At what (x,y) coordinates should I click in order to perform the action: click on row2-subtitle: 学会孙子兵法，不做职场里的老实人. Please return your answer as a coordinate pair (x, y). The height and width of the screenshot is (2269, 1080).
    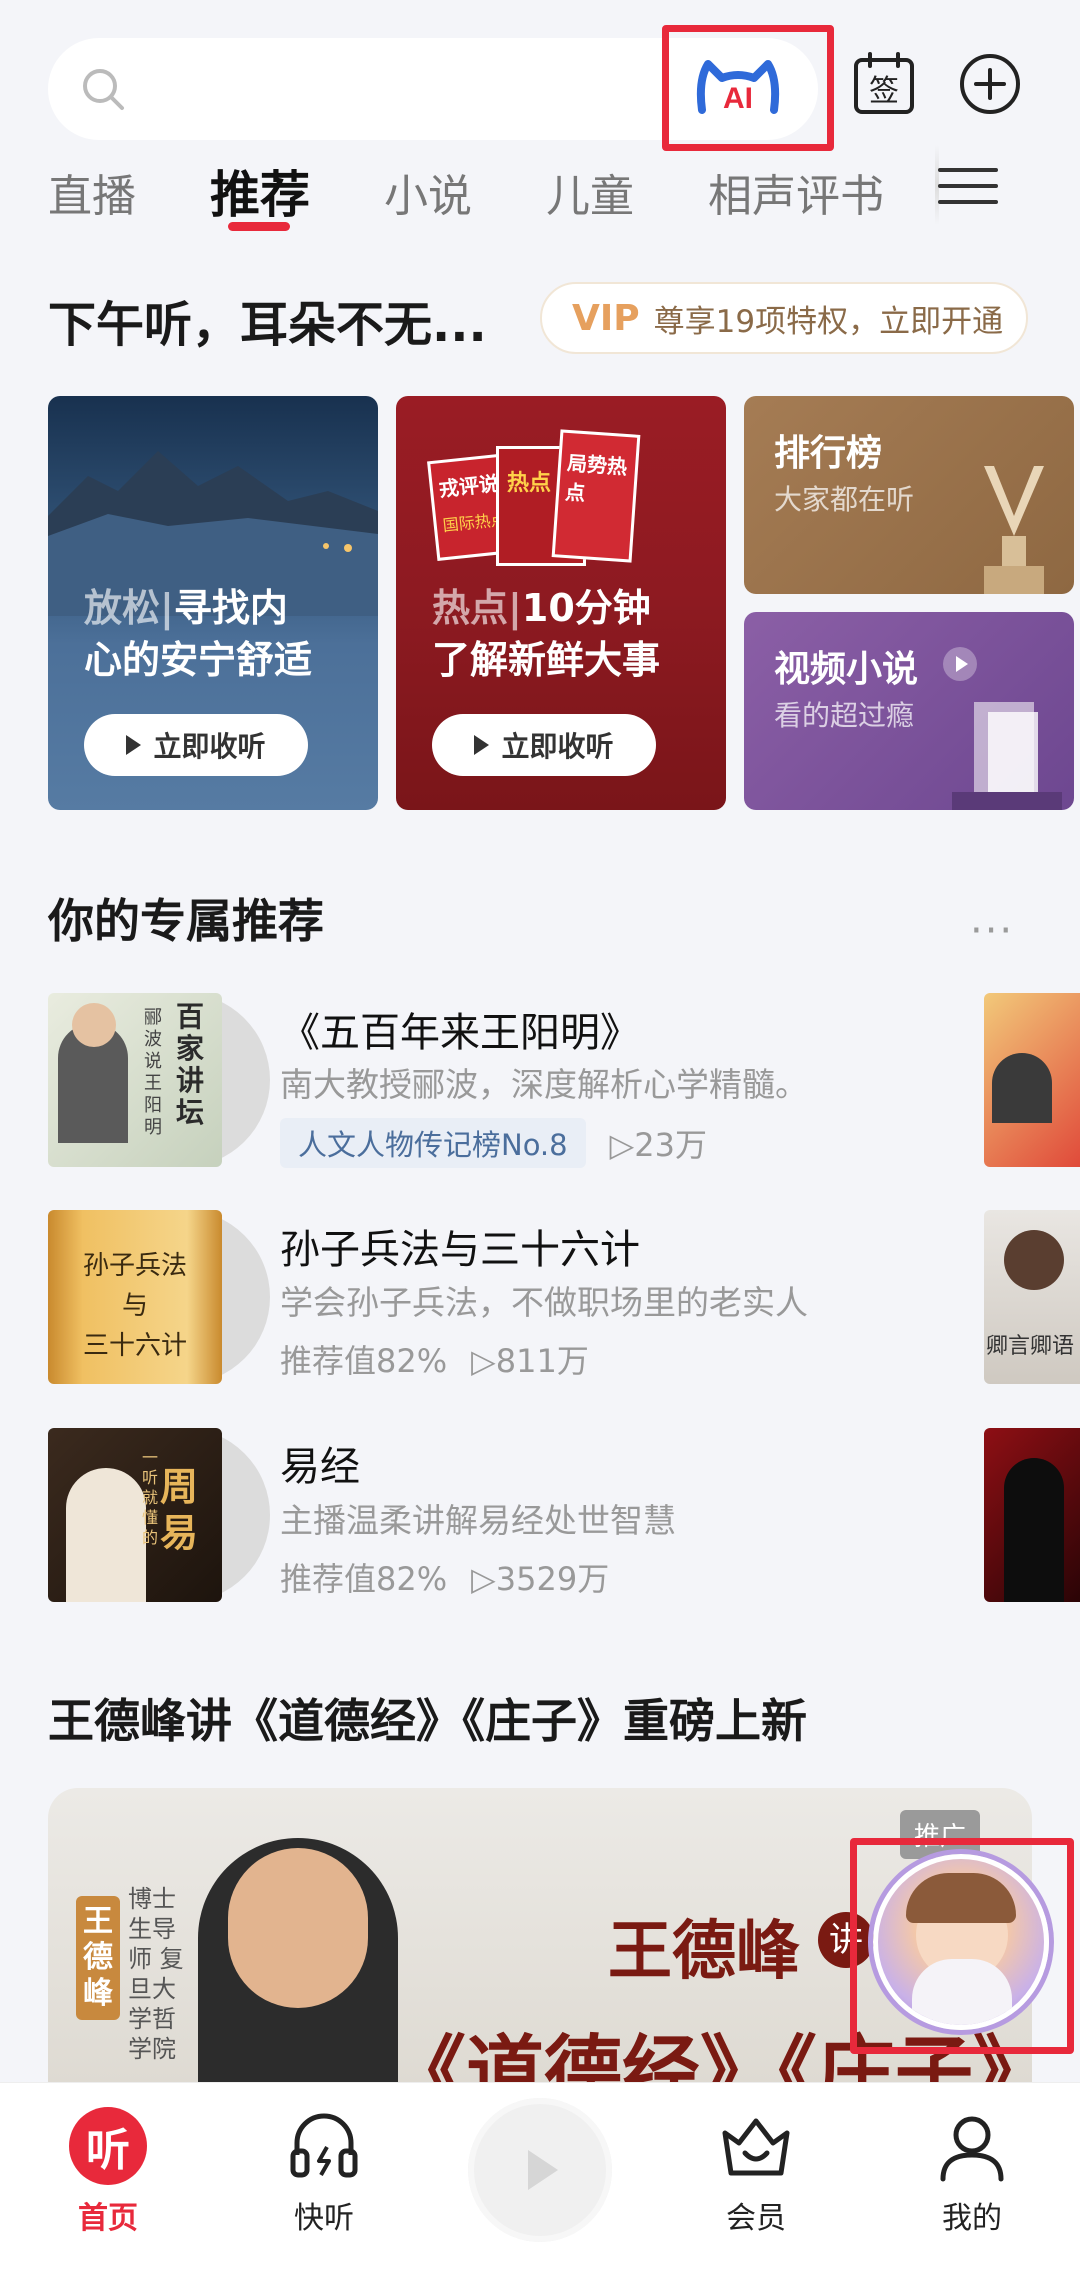
    Looking at the image, I should click on (544, 1302).